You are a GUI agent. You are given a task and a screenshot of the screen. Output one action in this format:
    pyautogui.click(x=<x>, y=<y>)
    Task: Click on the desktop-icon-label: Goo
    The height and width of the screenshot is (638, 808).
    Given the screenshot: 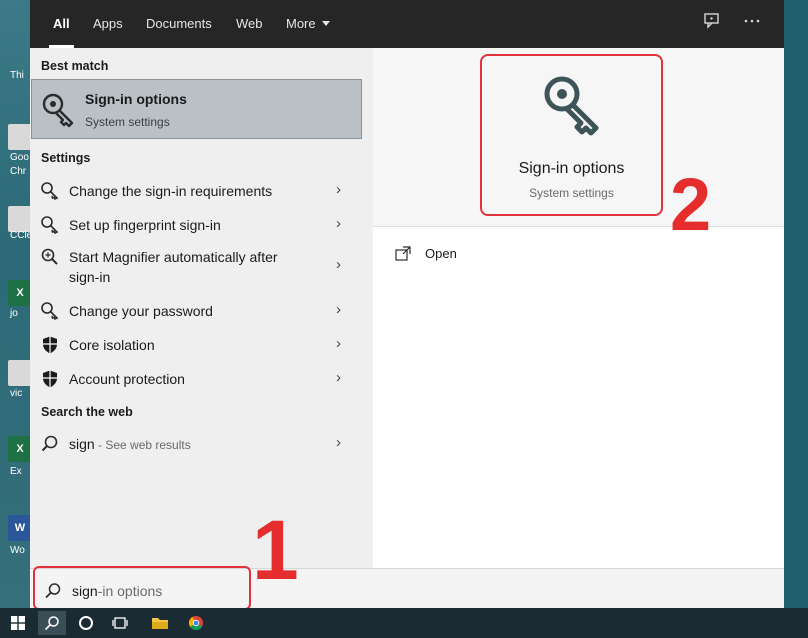 What is the action you would take?
    pyautogui.click(x=19, y=157)
    